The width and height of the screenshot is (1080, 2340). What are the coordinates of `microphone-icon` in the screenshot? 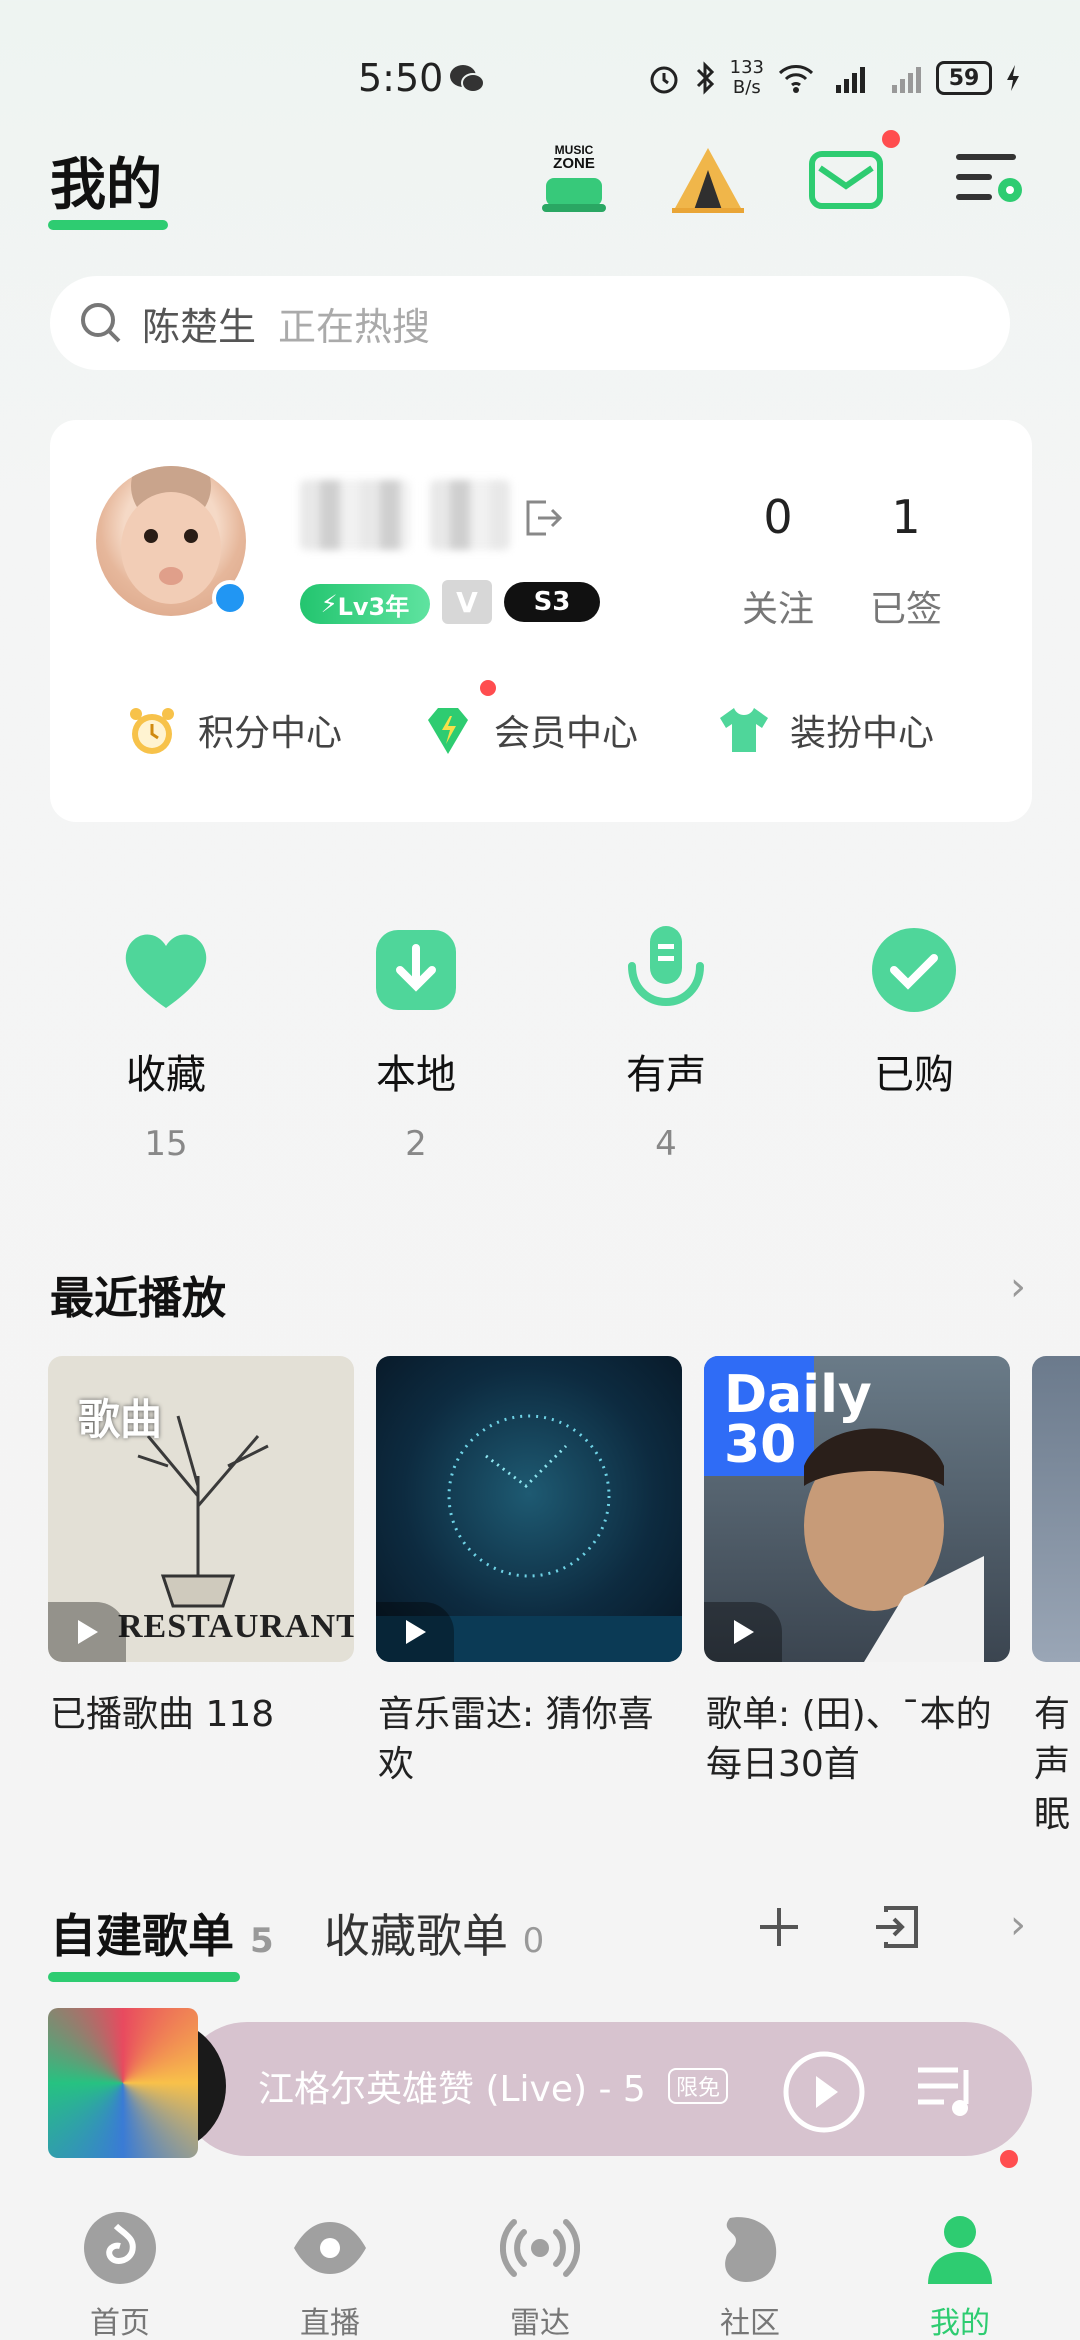 It's located at (666, 966).